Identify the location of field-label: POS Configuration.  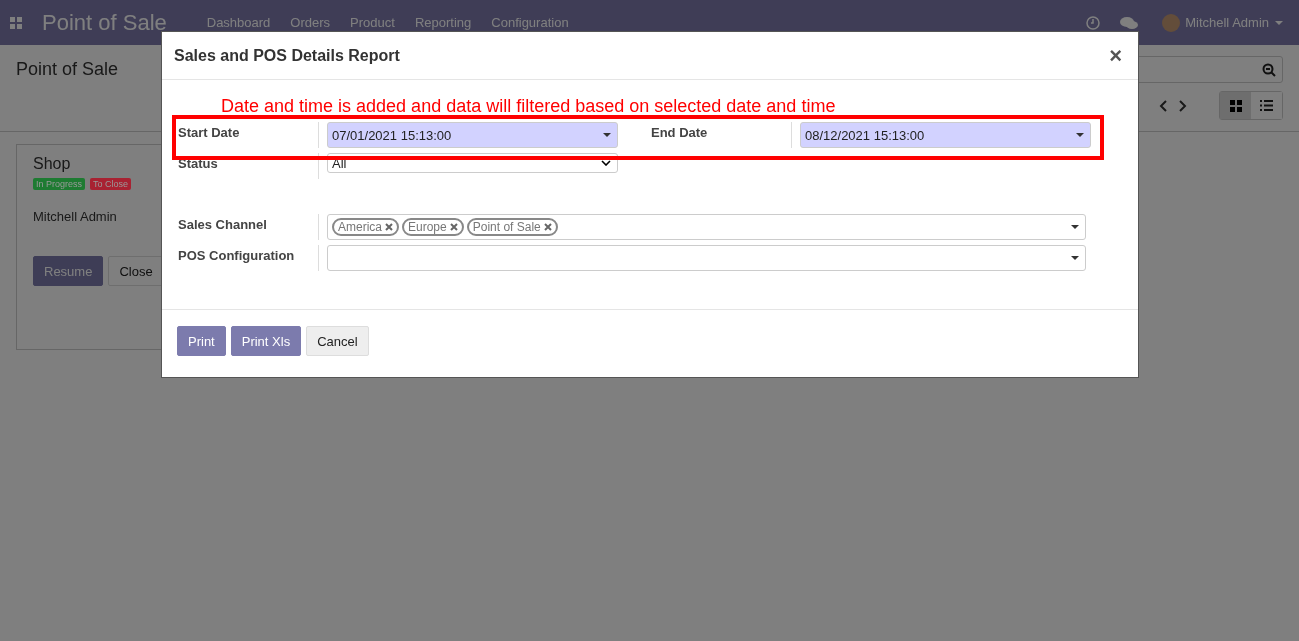
(248, 258).